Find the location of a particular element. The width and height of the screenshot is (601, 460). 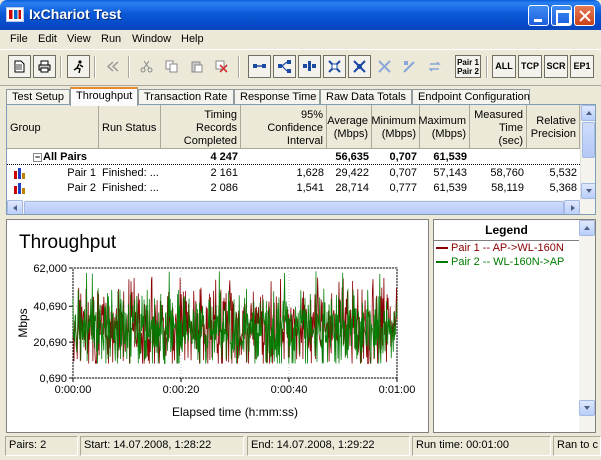

status-start: Start: 14.07.2008, 1:28:22 is located at coordinates (162, 446).